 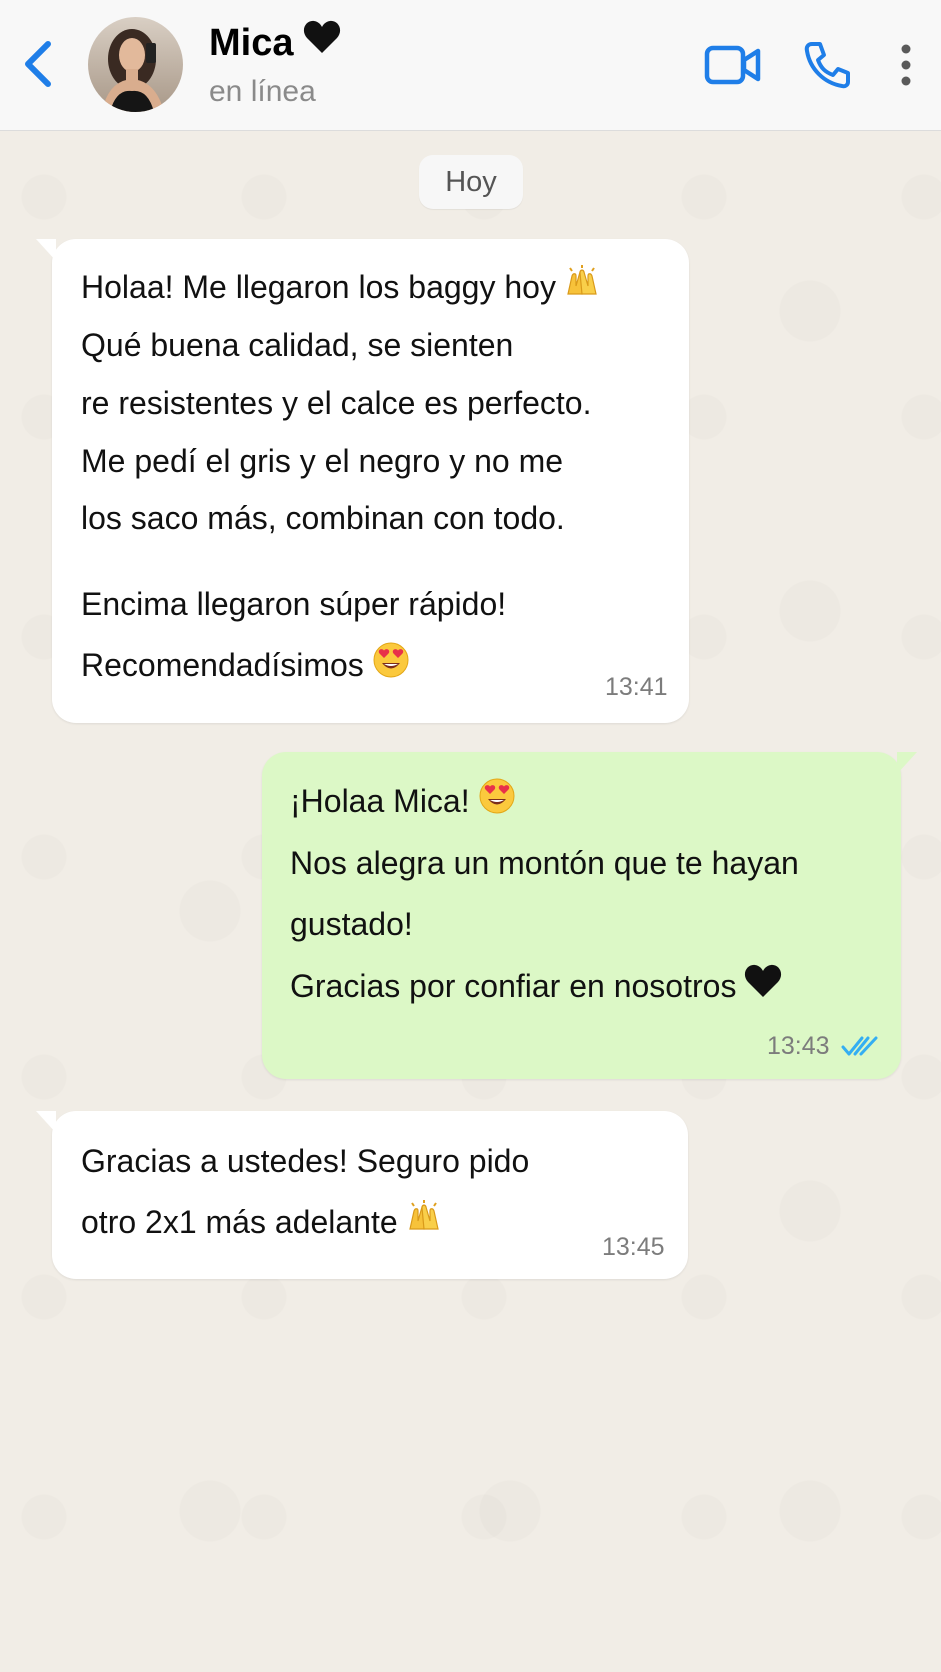 I want to click on more-options-button, so click(x=906, y=65).